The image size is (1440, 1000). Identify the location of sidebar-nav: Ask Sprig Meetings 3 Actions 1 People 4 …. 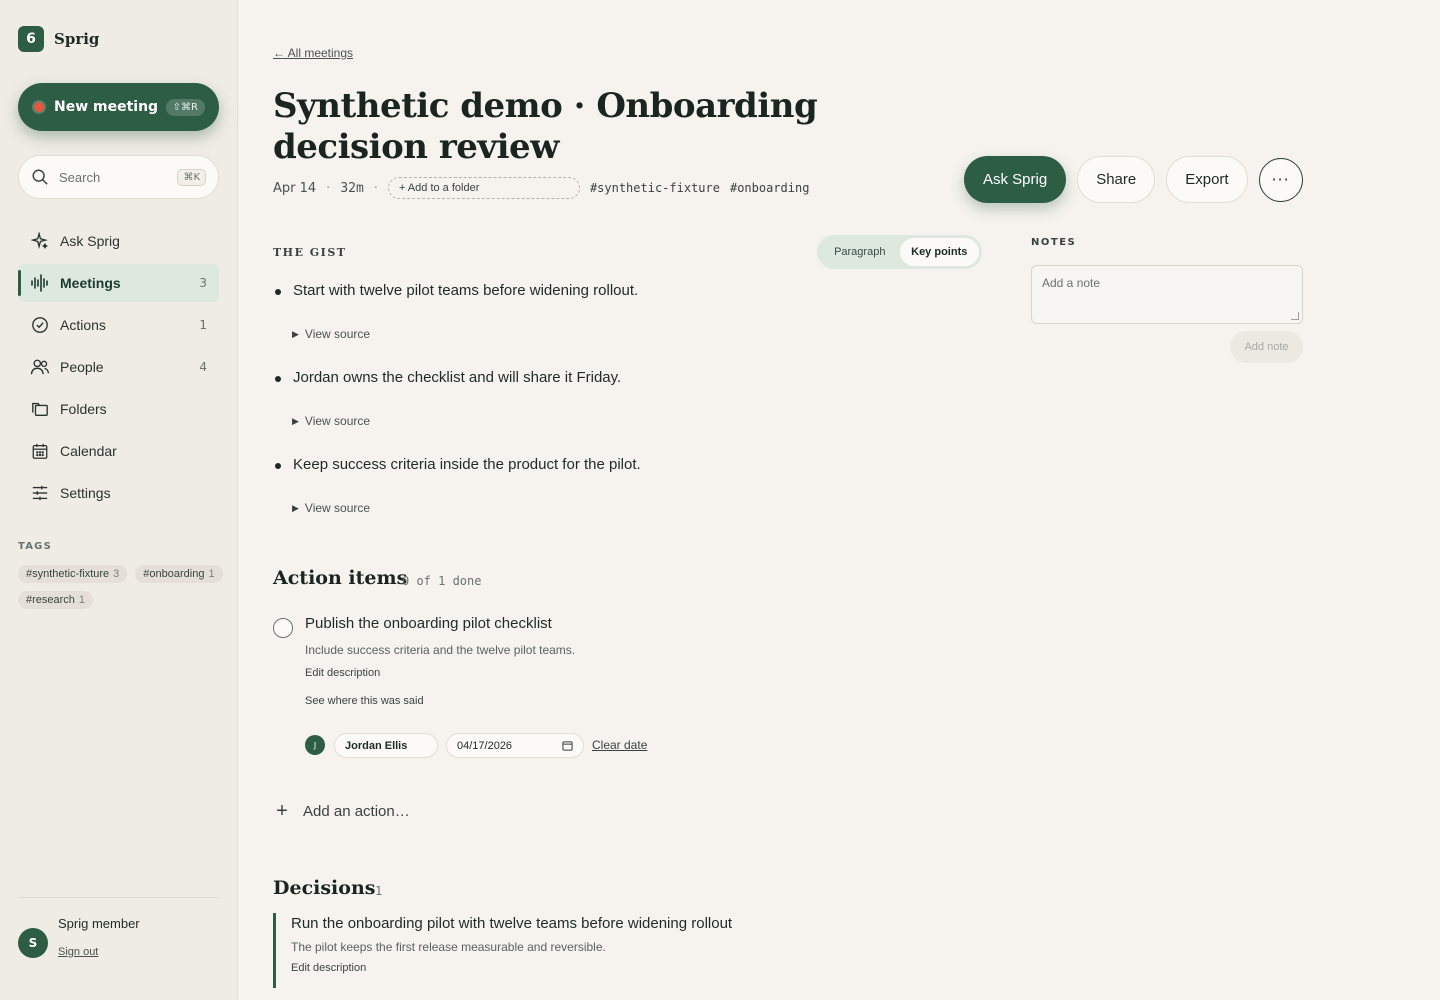
(118, 369).